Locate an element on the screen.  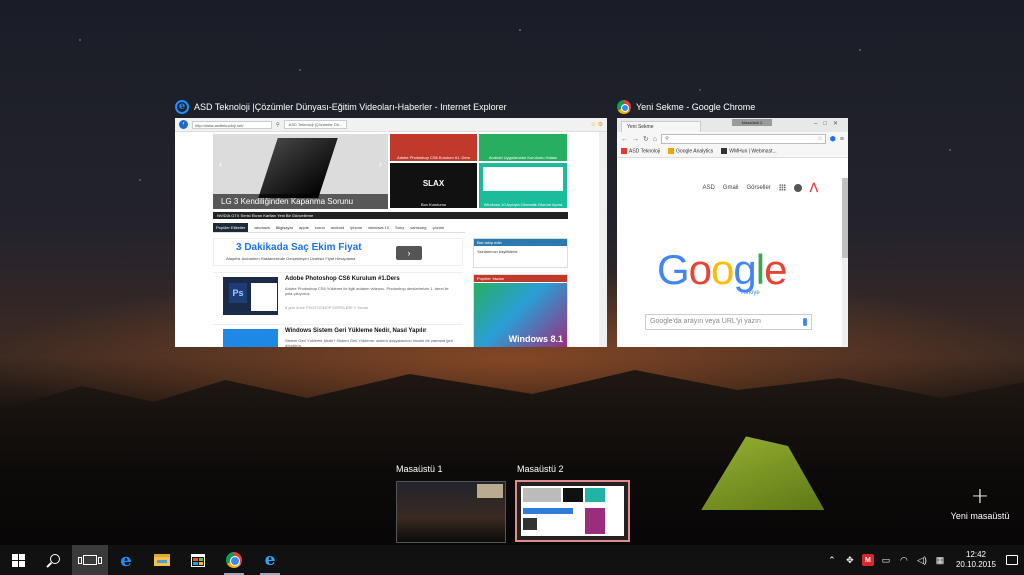
analytics-icon is located at coordinates (671, 151).